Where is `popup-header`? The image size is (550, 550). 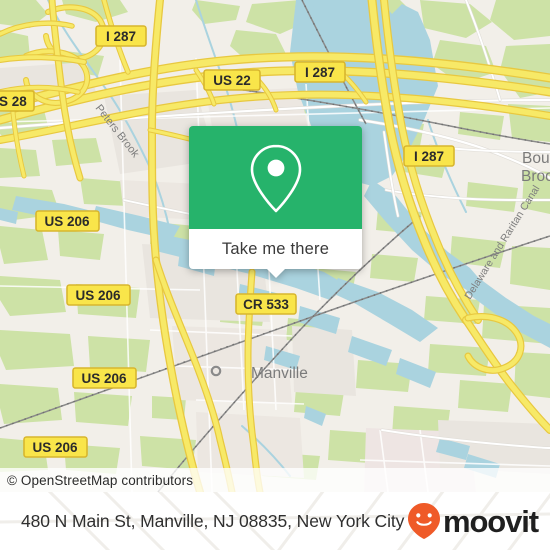
popup-header is located at coordinates (275, 177).